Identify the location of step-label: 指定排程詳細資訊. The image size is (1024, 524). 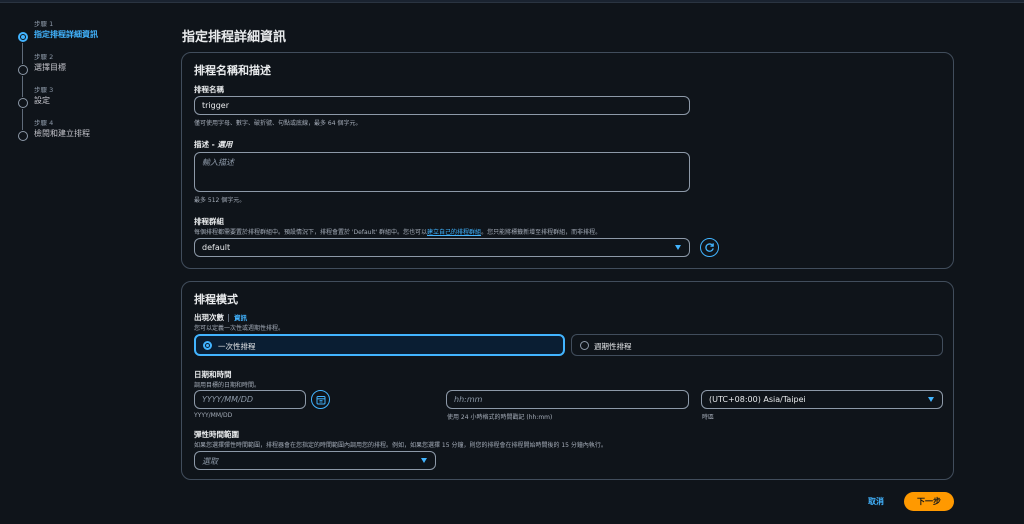
(66, 34).